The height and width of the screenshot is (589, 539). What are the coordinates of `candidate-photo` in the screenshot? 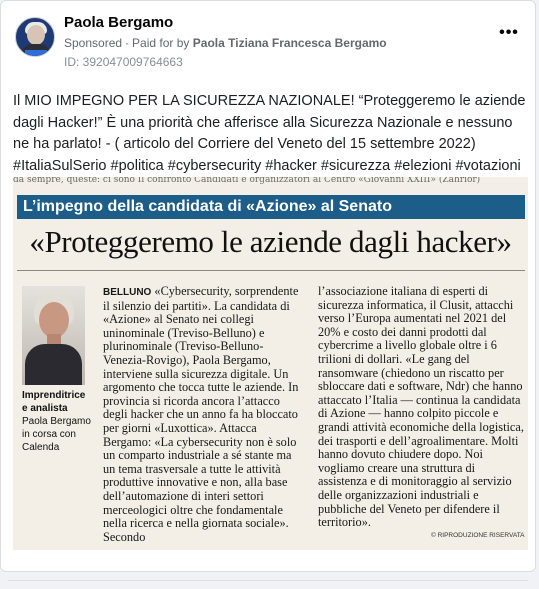 It's located at (53, 335).